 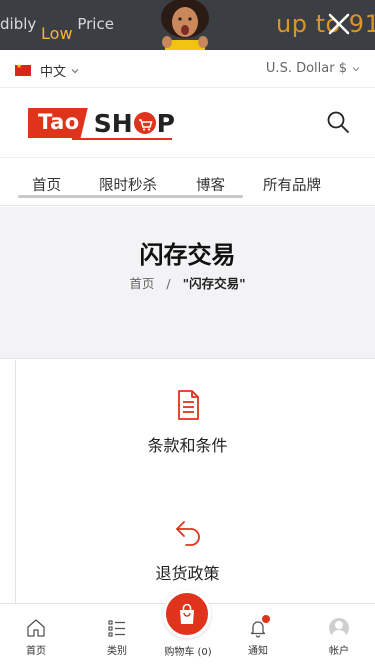 What do you see at coordinates (215, 184) in the screenshot?
I see `nav-item-blog: 博客` at bounding box center [215, 184].